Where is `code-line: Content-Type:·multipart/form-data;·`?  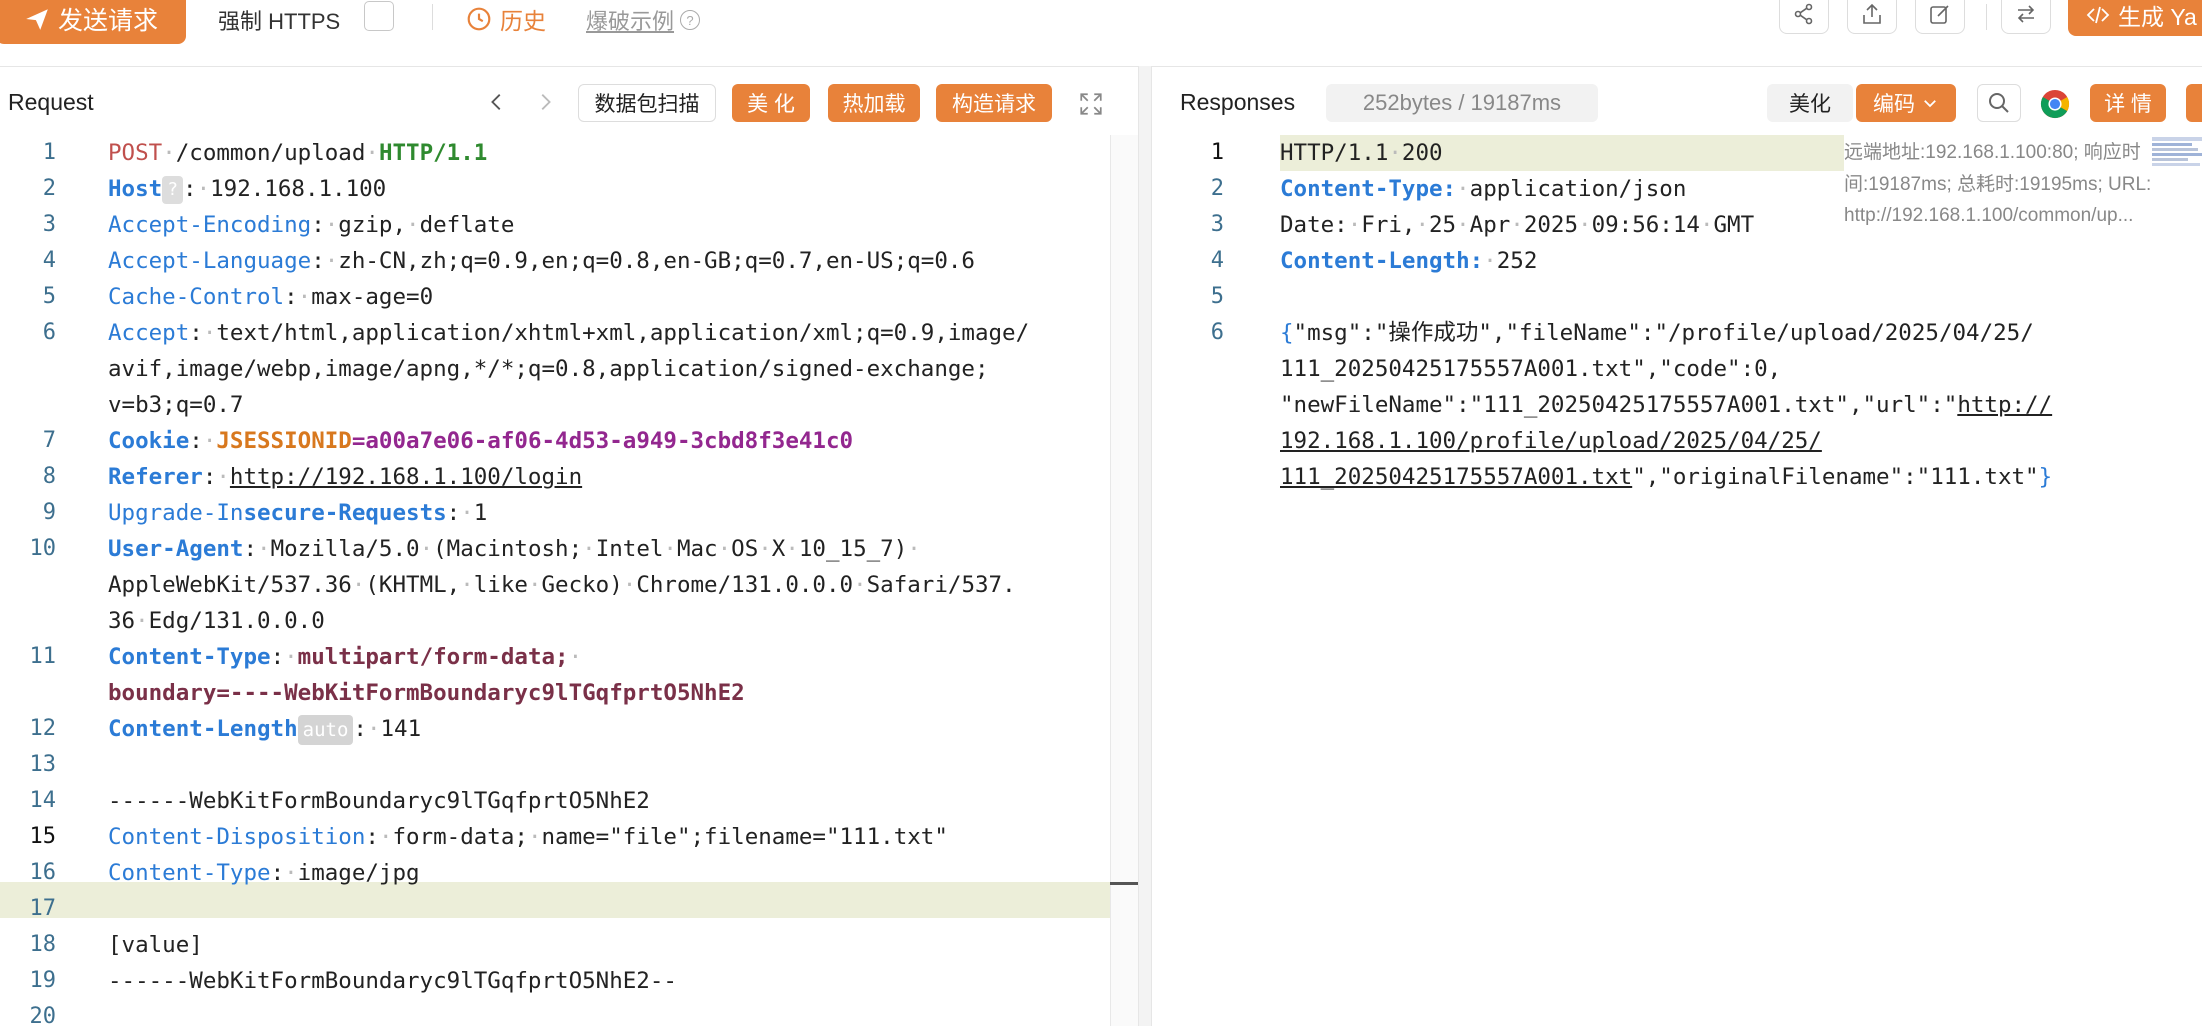
code-line: Content-Type:·multipart/form-data;· is located at coordinates (345, 657).